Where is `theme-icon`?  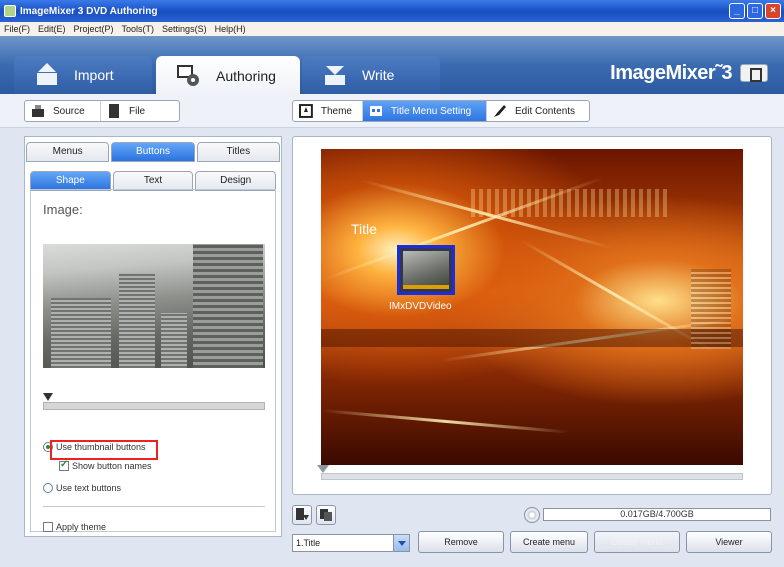 theme-icon is located at coordinates (306, 111).